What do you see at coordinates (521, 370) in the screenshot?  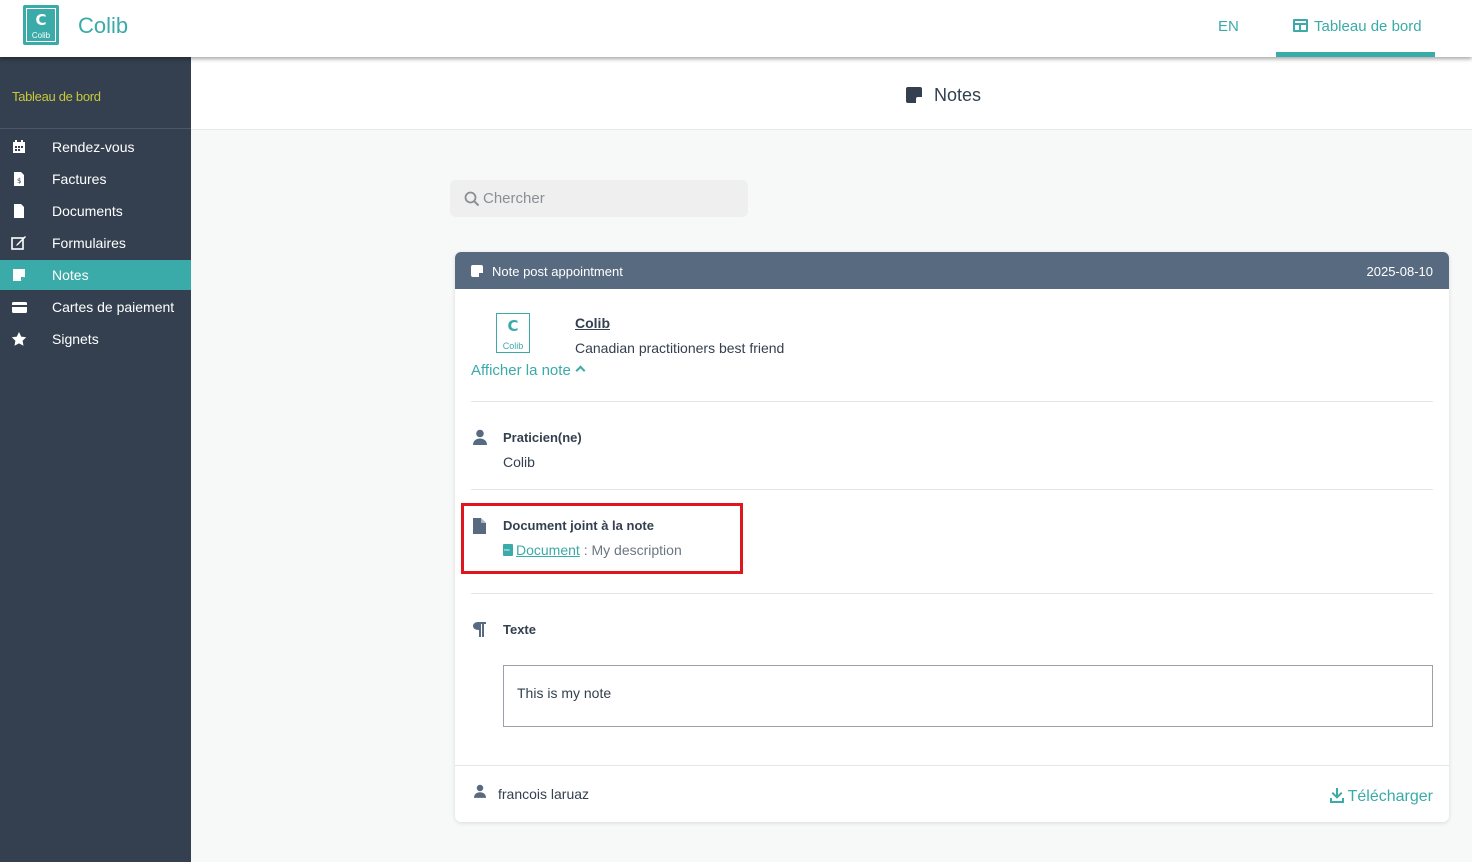 I see `show-note-label: Afficher la note` at bounding box center [521, 370].